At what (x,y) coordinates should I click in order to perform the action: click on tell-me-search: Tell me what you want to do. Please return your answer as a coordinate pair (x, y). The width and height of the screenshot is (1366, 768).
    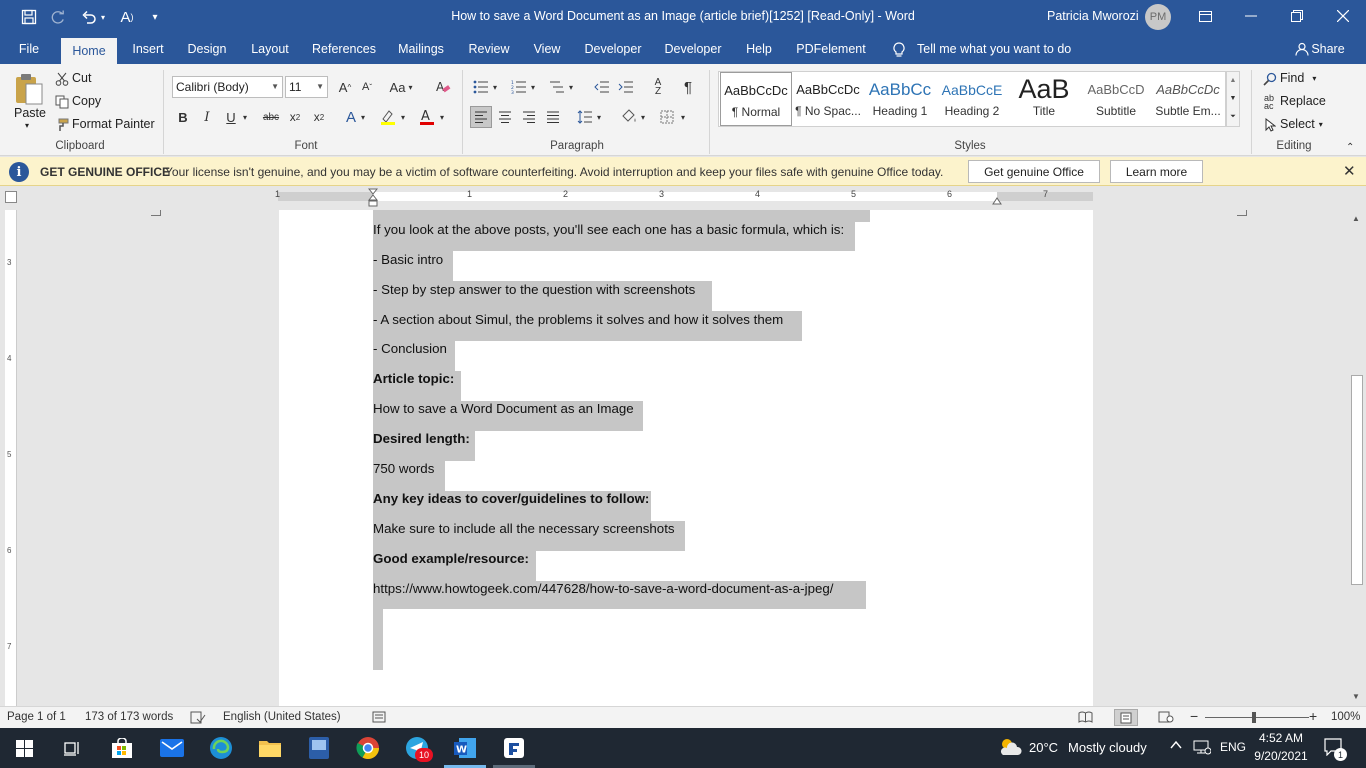
    Looking at the image, I should click on (995, 49).